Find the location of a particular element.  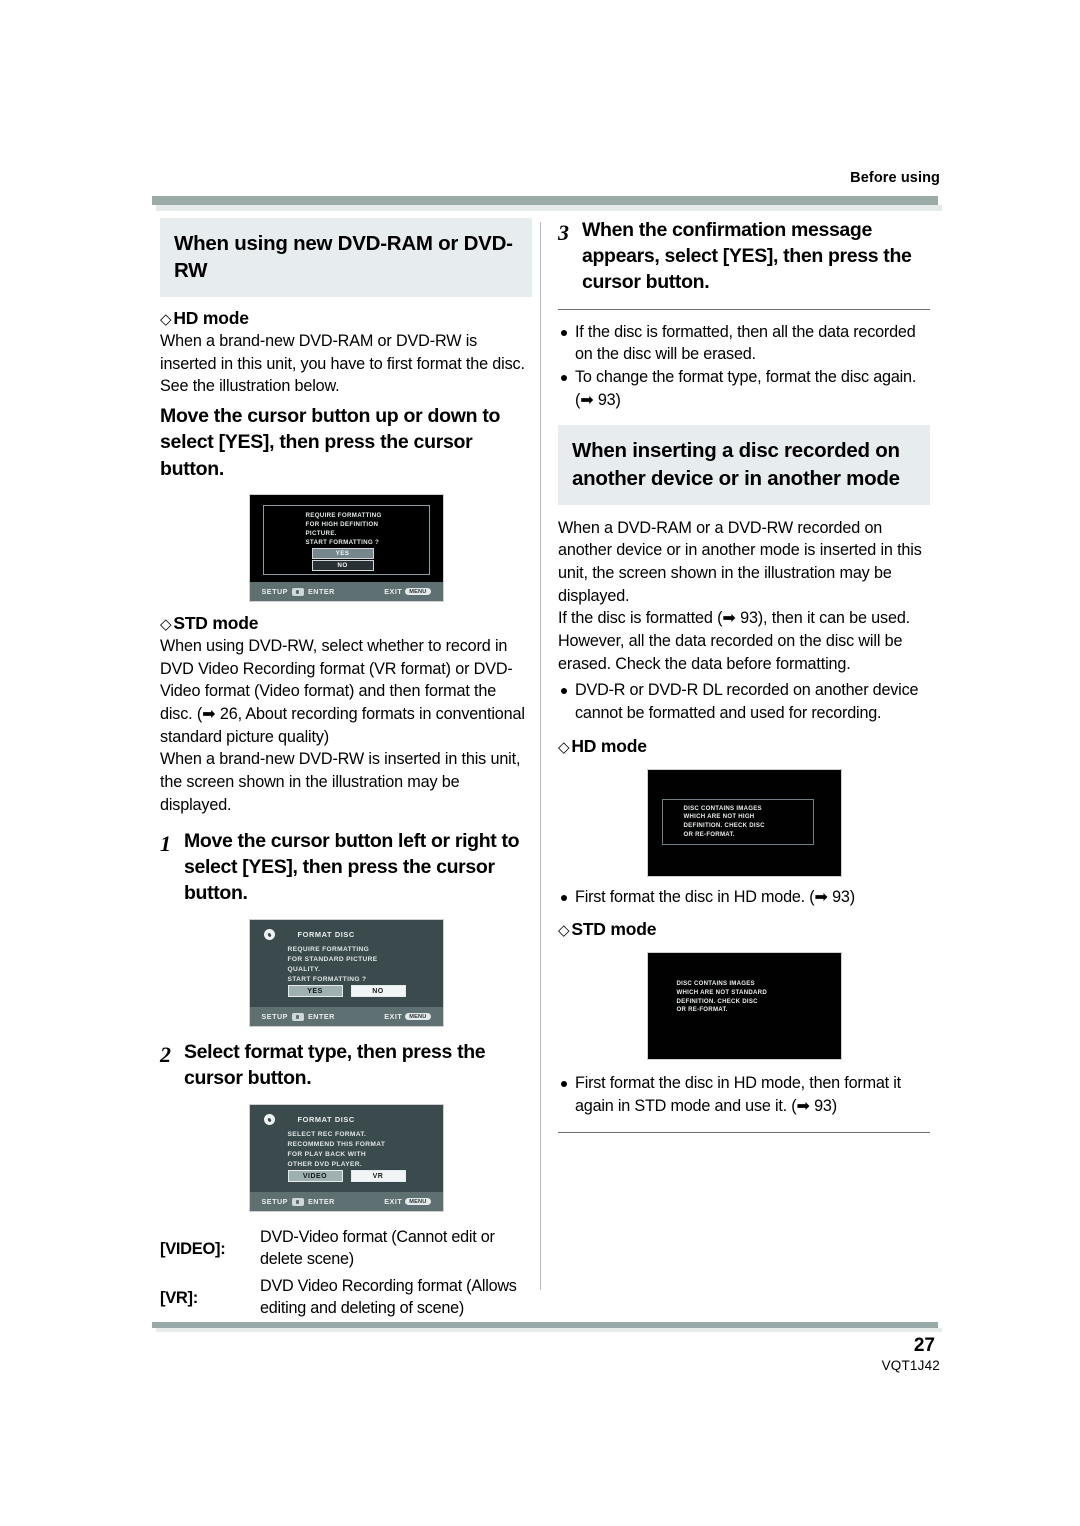

step-1-screen-line-1: REQUIRE FORMATTING is located at coordinates (328, 950).